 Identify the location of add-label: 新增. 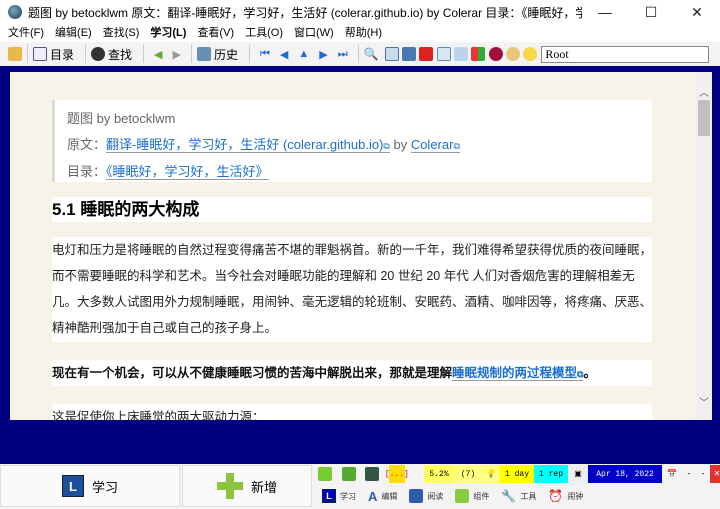
(263, 487).